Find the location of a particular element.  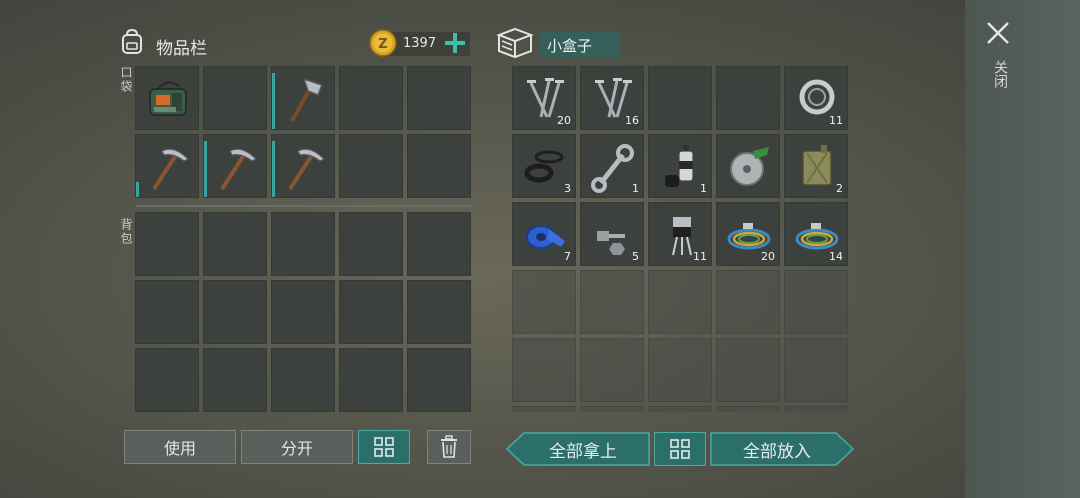

military-bag-icon is located at coordinates (168, 98).